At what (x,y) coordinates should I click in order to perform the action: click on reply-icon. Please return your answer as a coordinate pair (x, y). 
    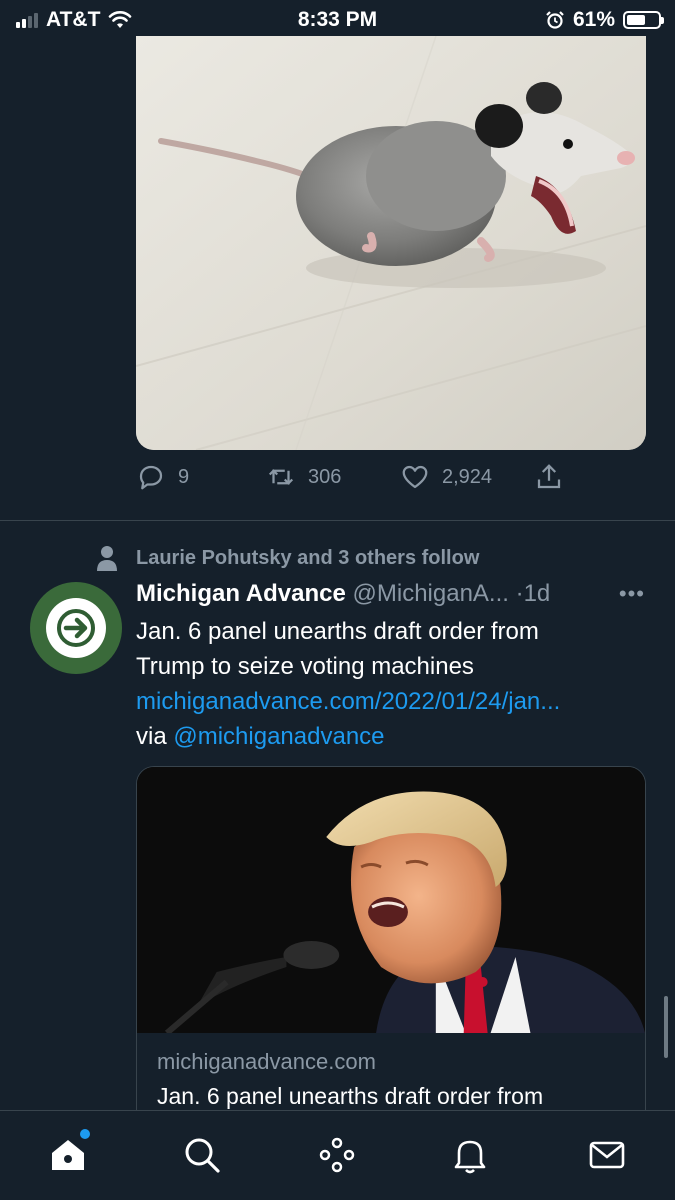
    Looking at the image, I should click on (151, 477).